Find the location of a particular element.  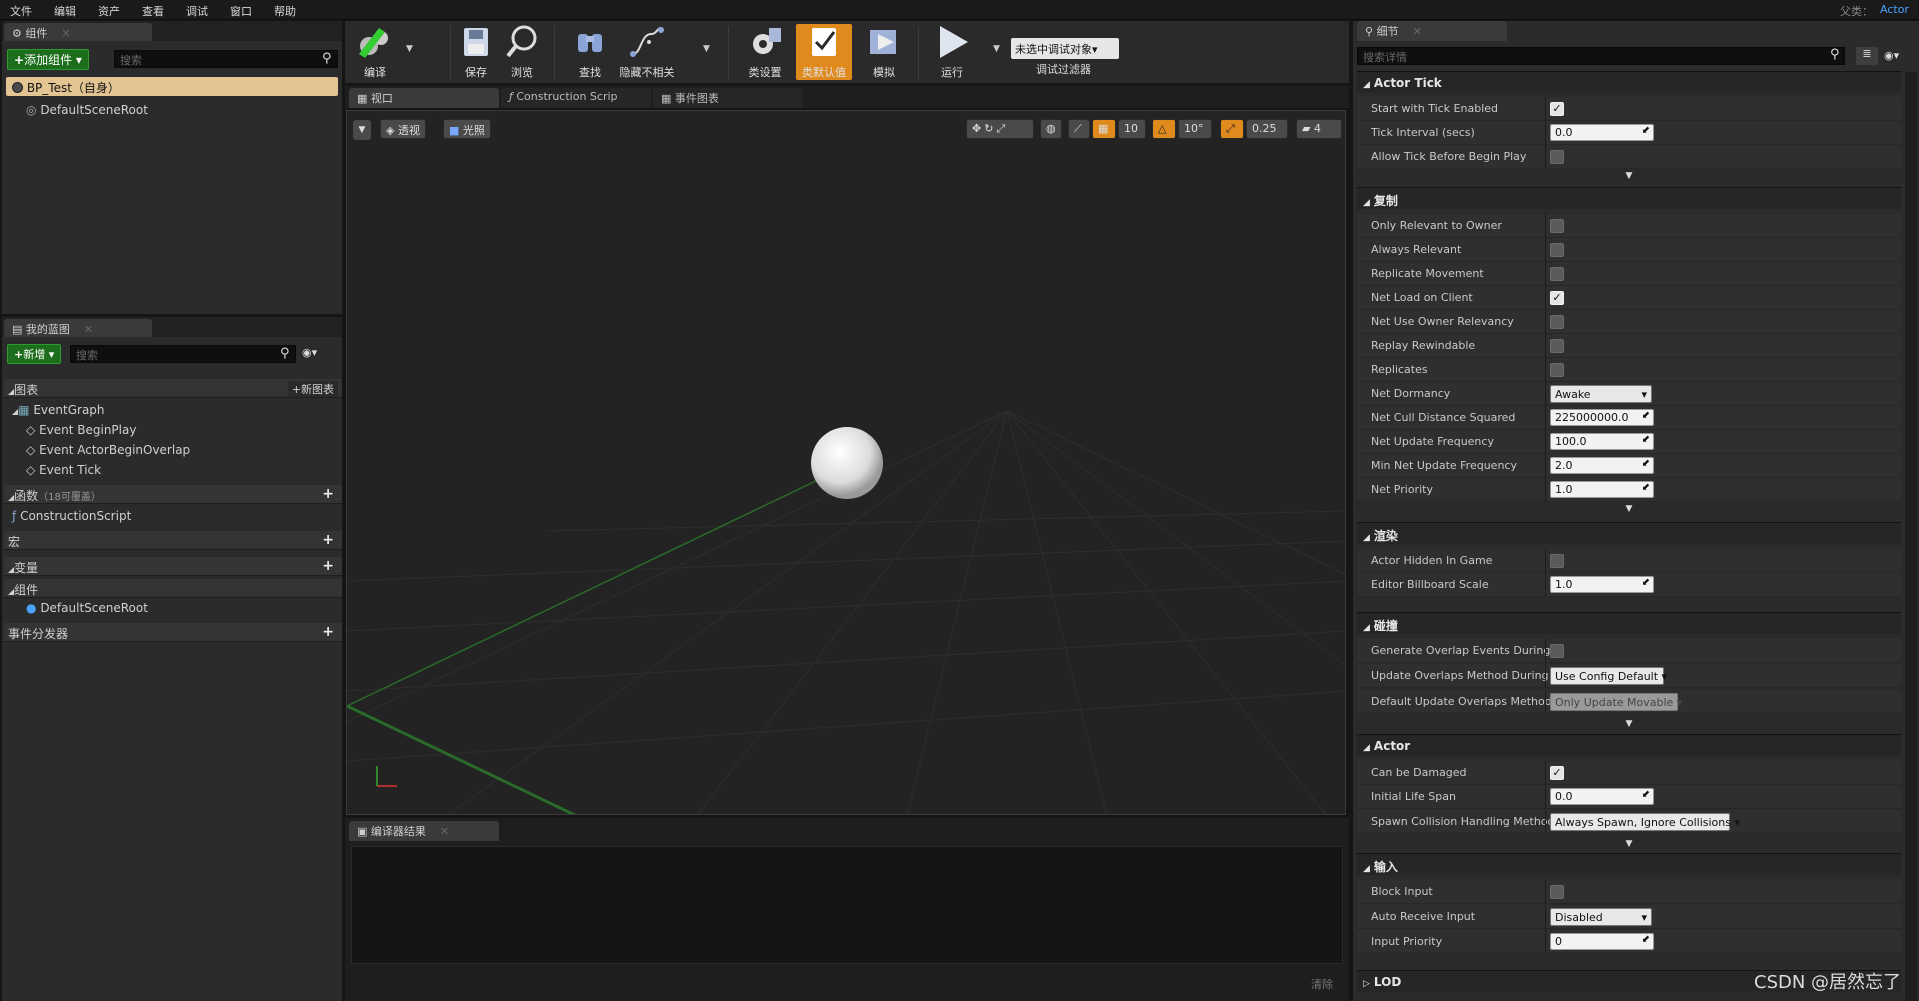

spawn-collision-select: Always Spawn, Ignore Collisions ▾ is located at coordinates (1645, 822).